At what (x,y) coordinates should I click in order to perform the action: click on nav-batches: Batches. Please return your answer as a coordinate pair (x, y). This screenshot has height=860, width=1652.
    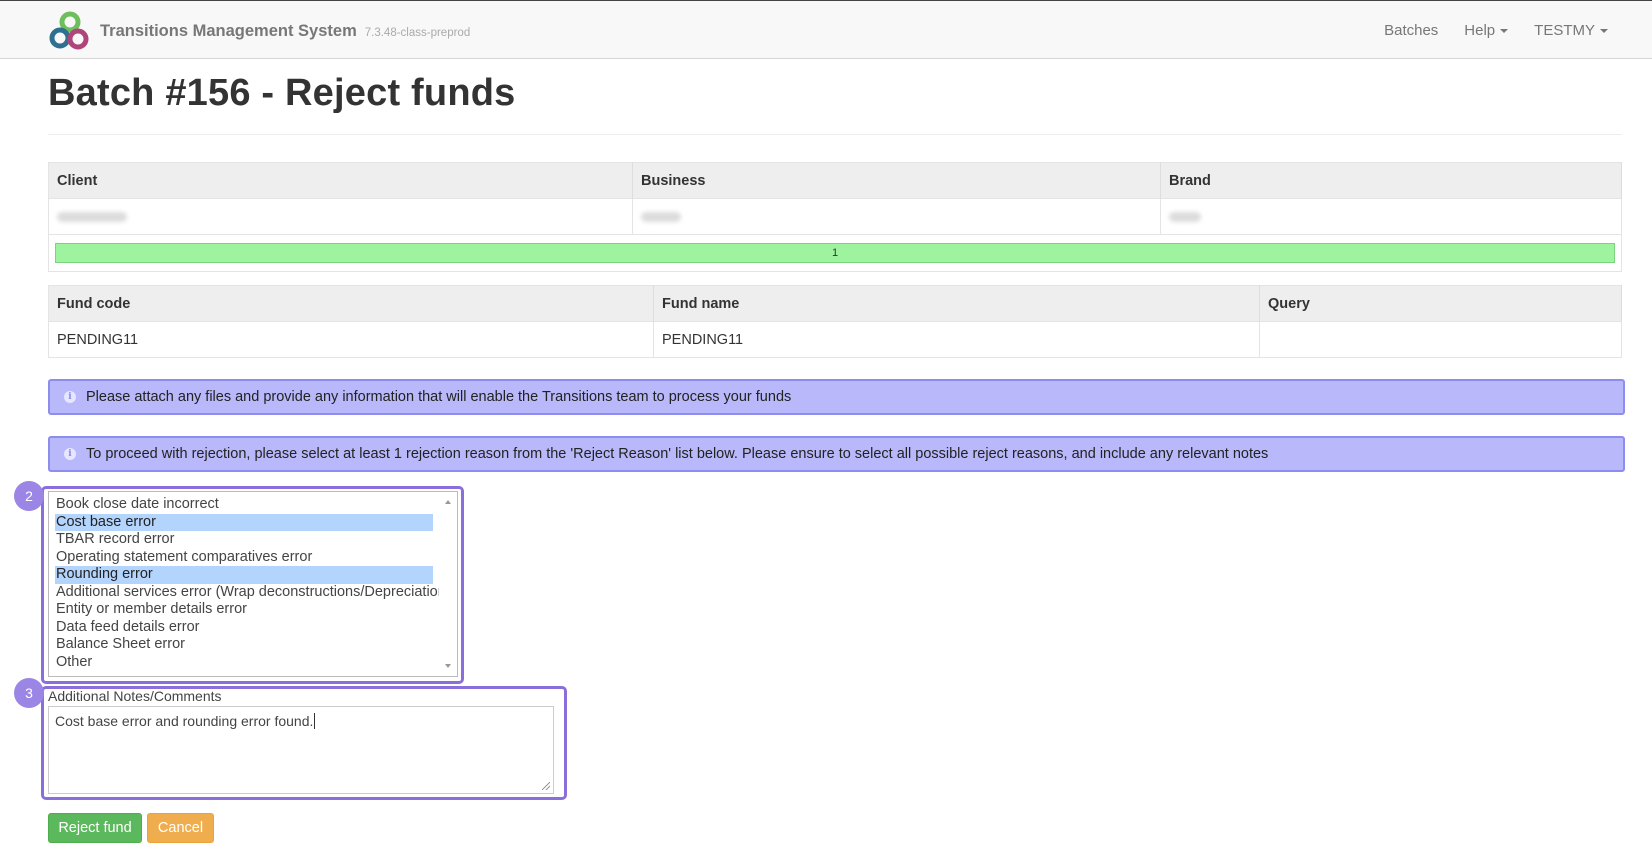
    Looking at the image, I should click on (1411, 30).